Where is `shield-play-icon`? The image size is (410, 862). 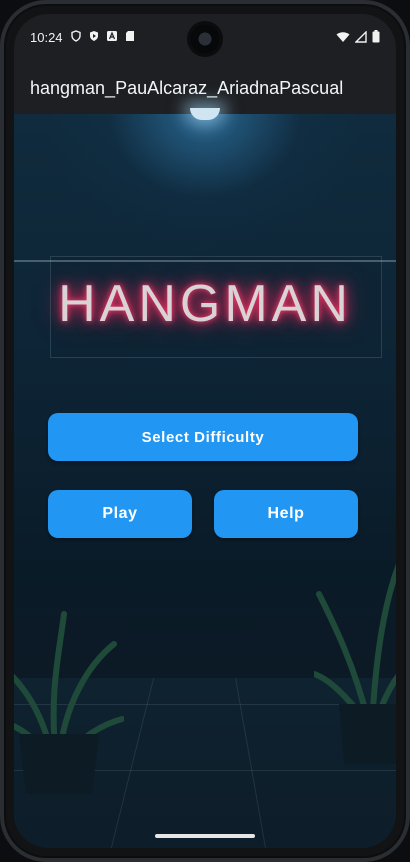
shield-play-icon is located at coordinates (94, 36).